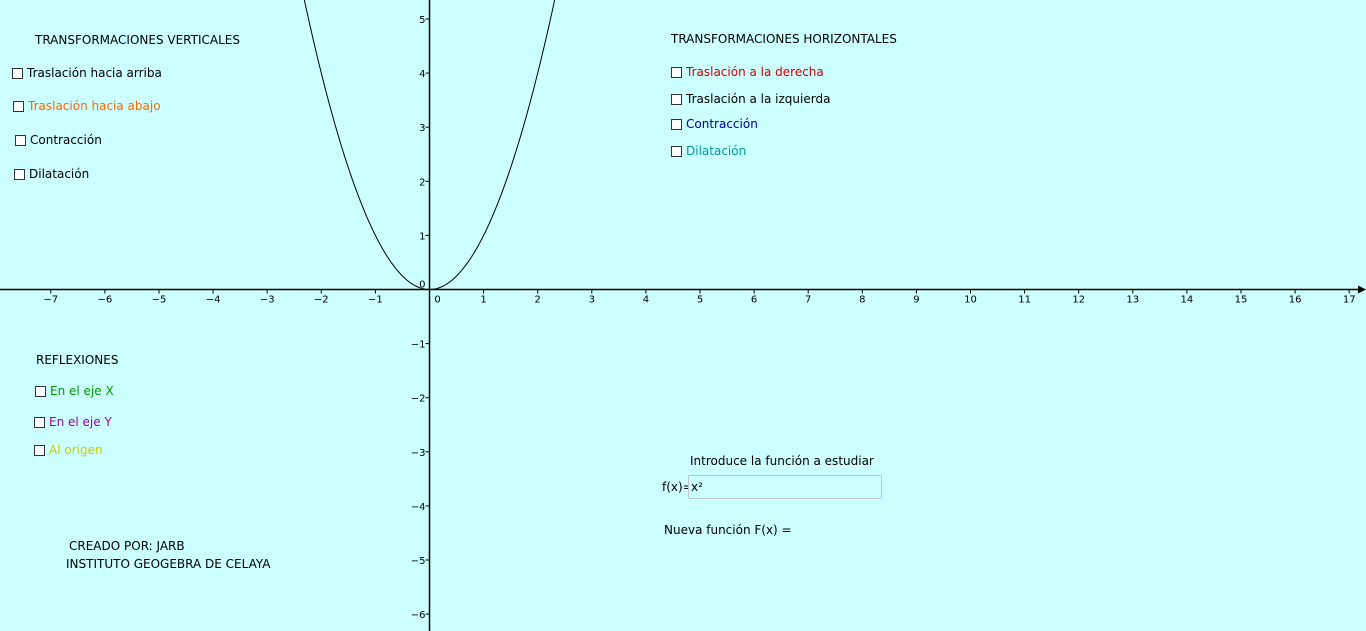  I want to click on x-tick-label: 16, so click(1295, 300).